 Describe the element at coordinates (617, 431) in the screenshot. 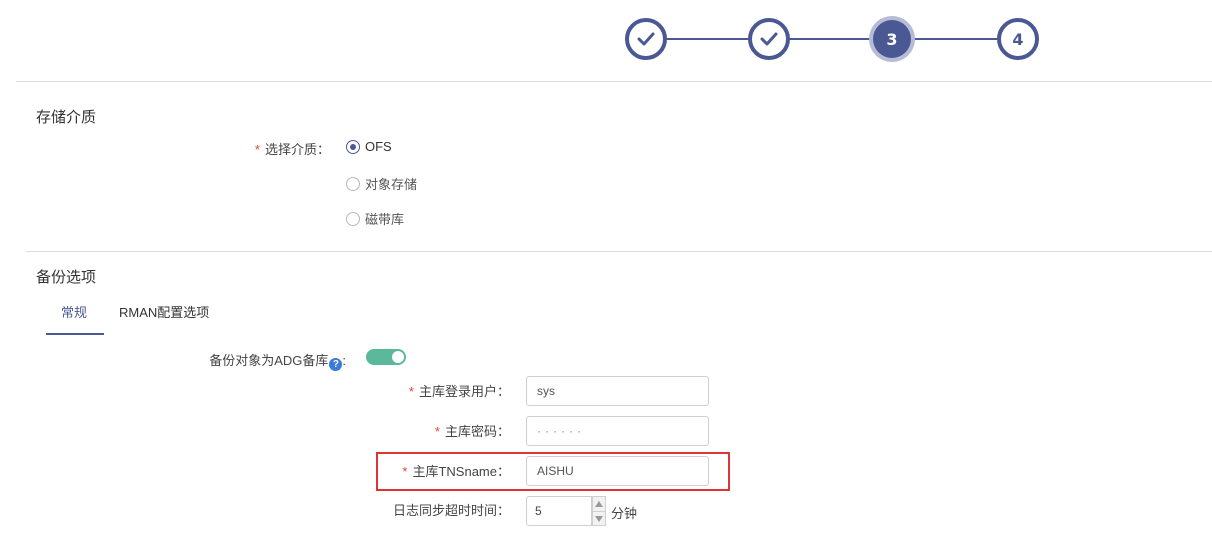

I see `primary-password-input: ······` at that location.